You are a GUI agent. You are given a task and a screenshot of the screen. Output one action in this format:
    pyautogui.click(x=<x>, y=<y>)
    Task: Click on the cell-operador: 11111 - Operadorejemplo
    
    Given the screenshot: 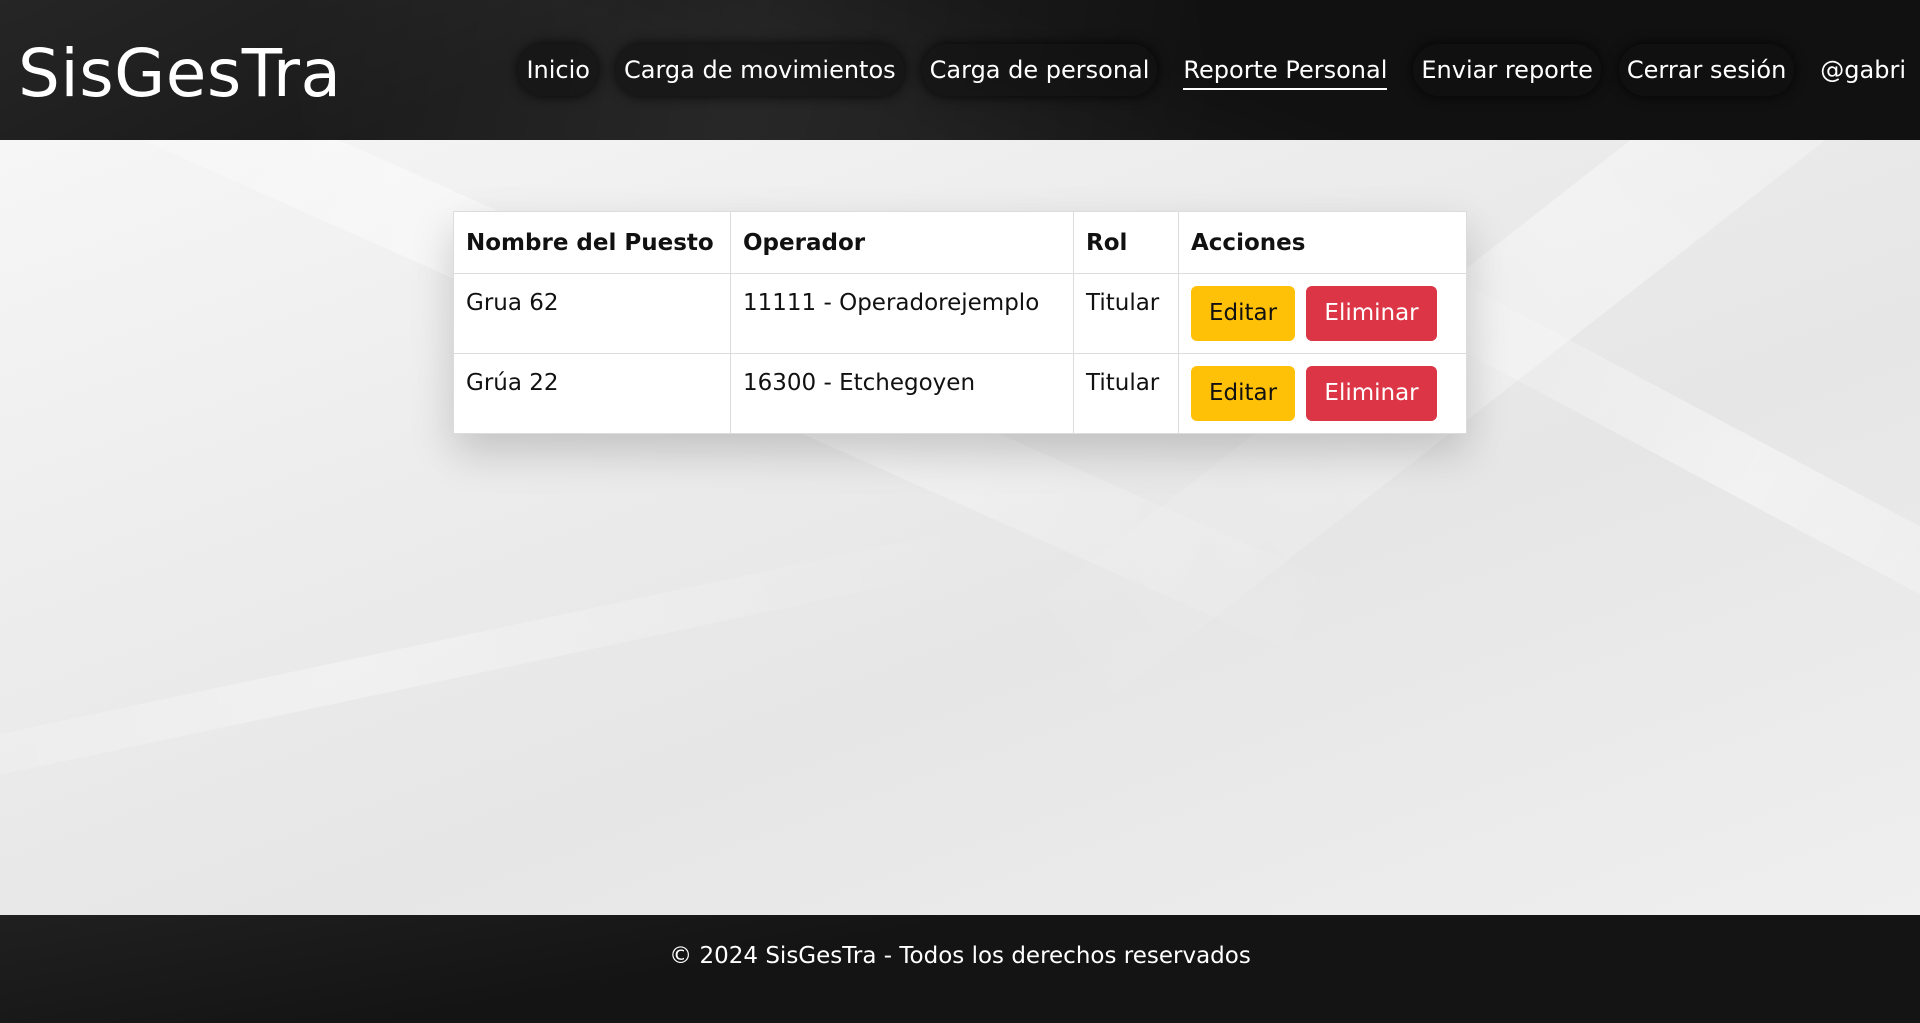 What is the action you would take?
    pyautogui.click(x=902, y=313)
    